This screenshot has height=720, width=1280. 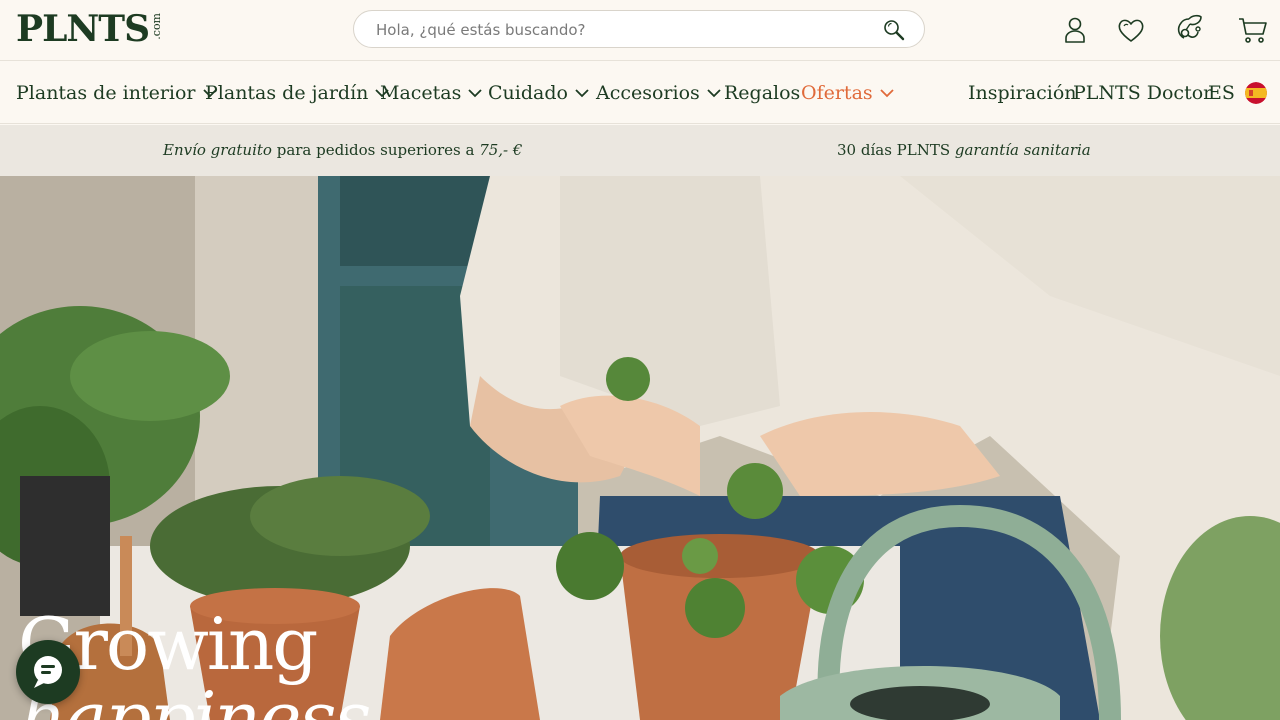 I want to click on account-icon, so click(x=1075, y=30).